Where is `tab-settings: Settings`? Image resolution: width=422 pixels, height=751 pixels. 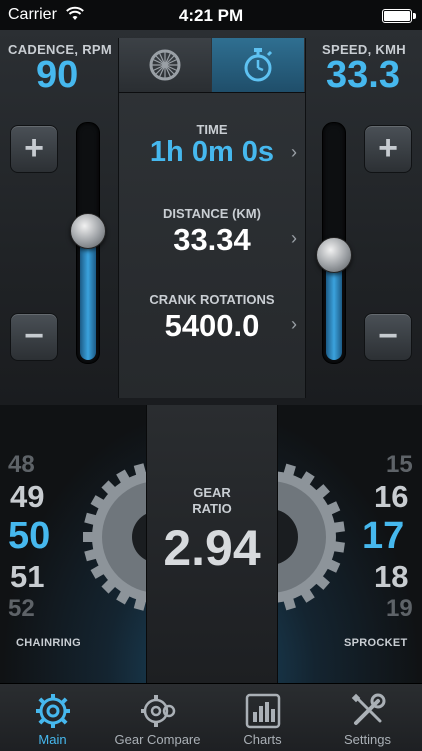
tab-settings: Settings is located at coordinates (367, 717).